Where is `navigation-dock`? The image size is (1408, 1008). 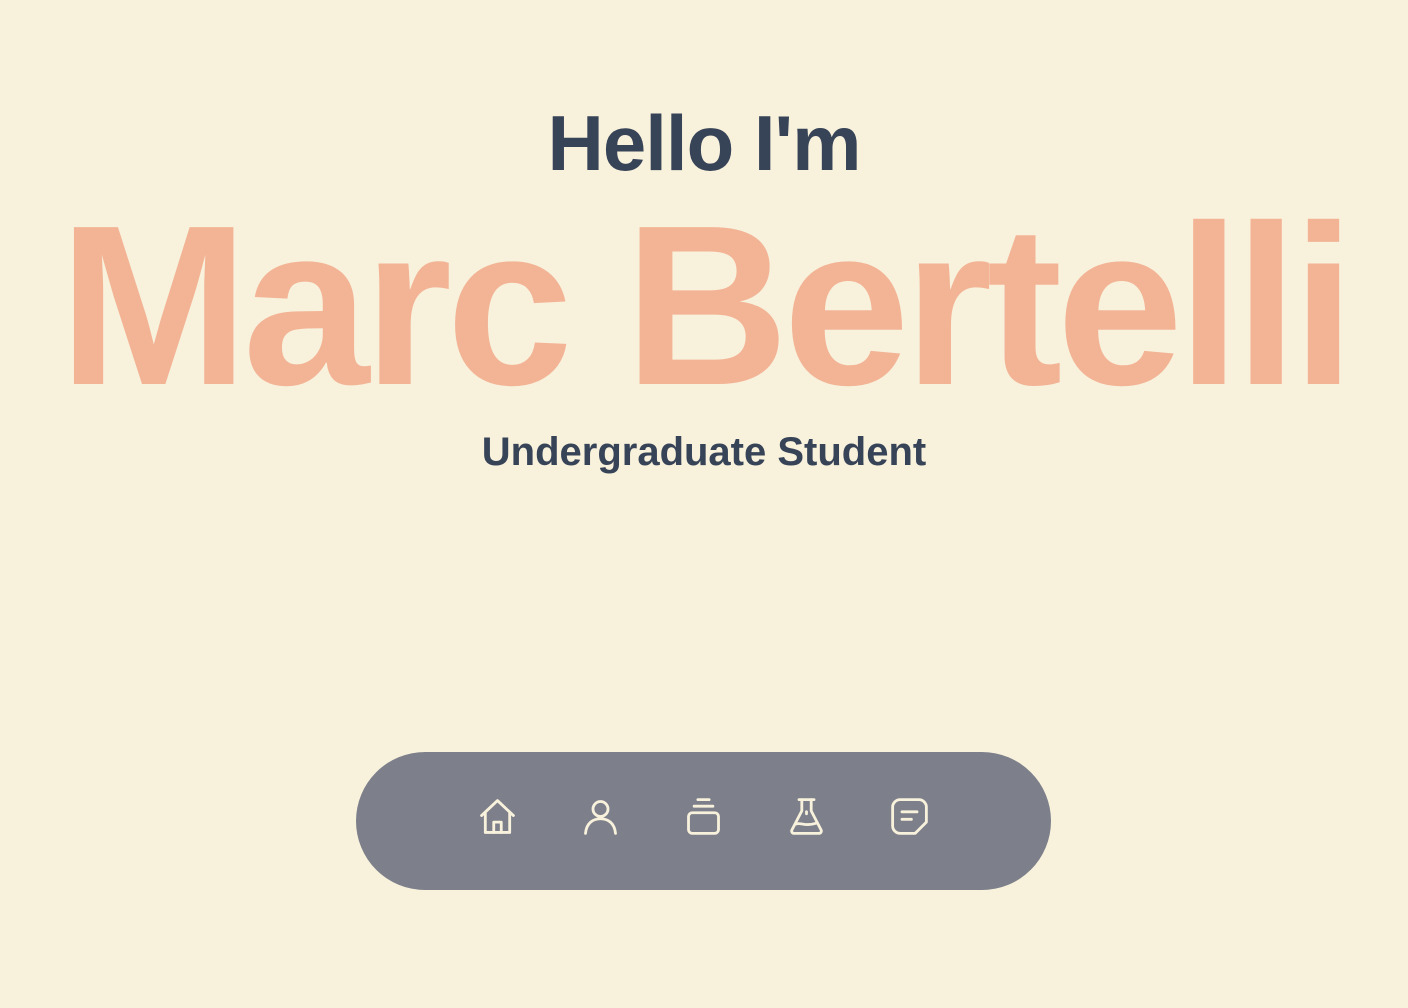 navigation-dock is located at coordinates (703, 821).